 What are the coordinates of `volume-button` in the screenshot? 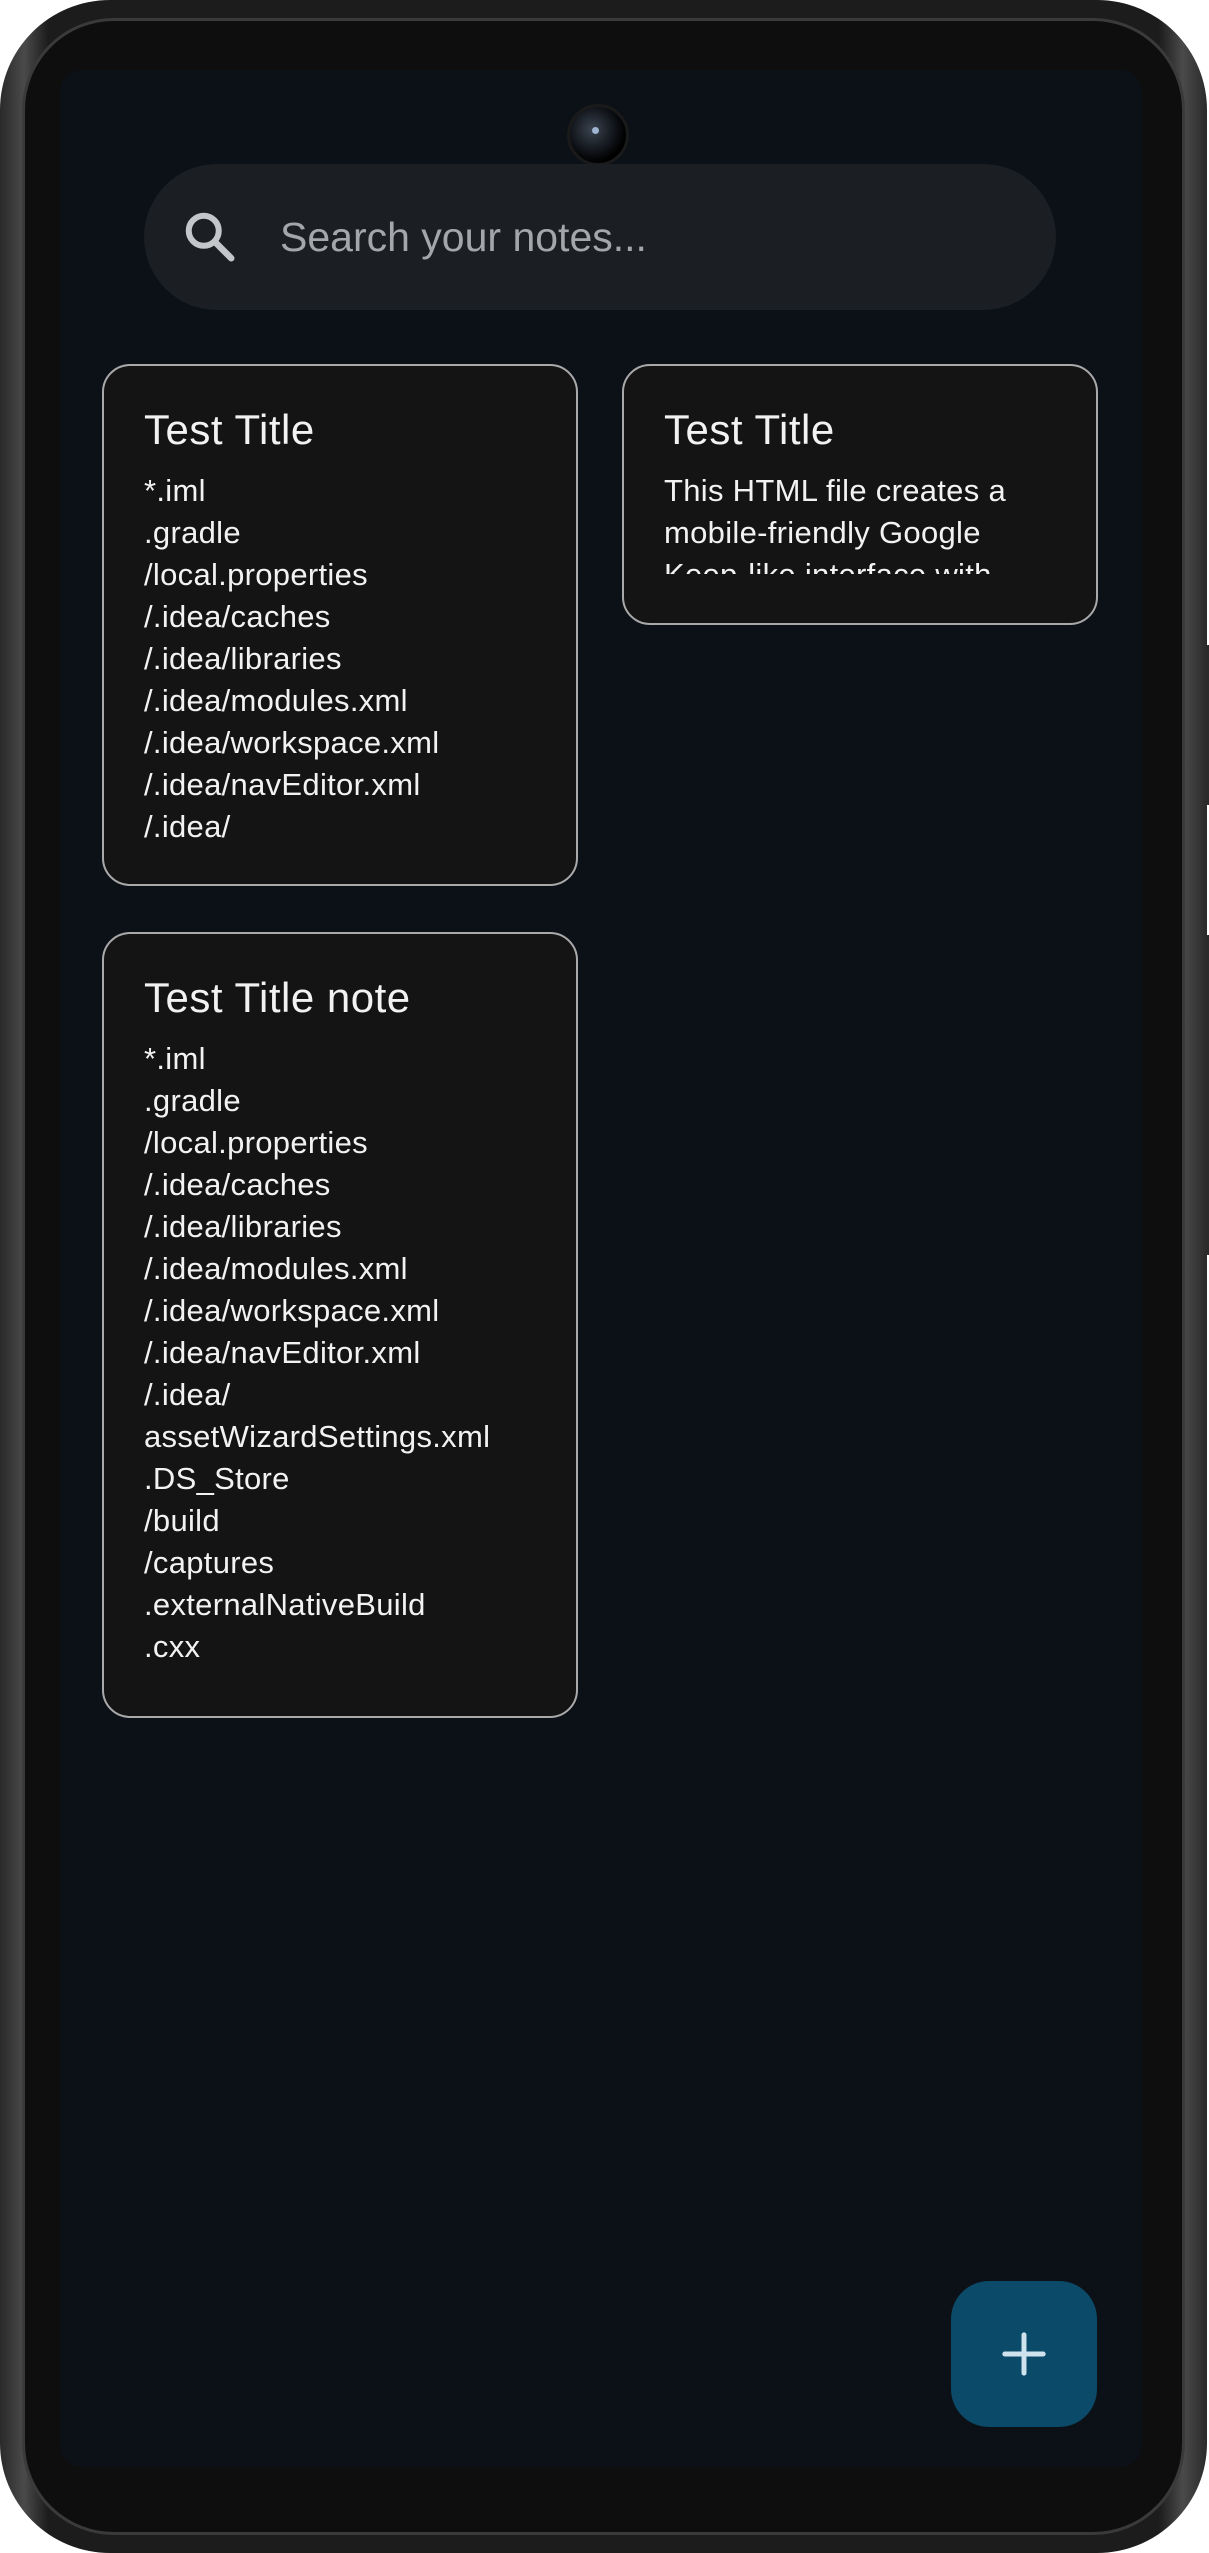 It's located at (1207, 725).